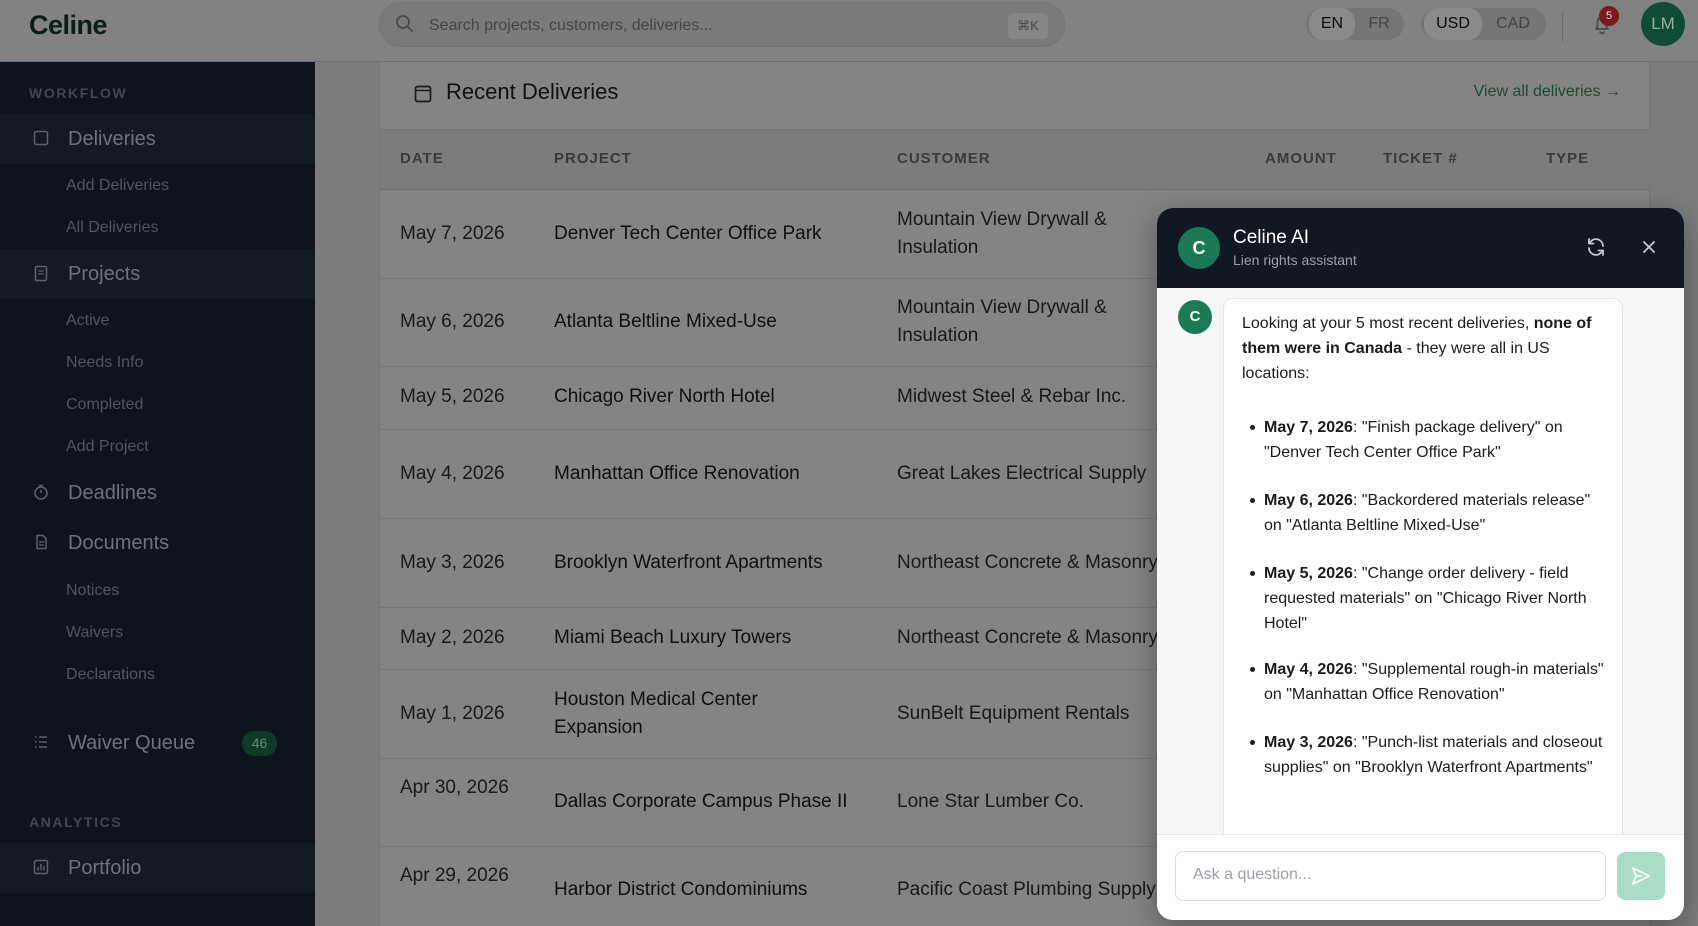 Image resolution: width=1698 pixels, height=926 pixels. I want to click on project-cell: Chicago River North Hotel, so click(664, 397).